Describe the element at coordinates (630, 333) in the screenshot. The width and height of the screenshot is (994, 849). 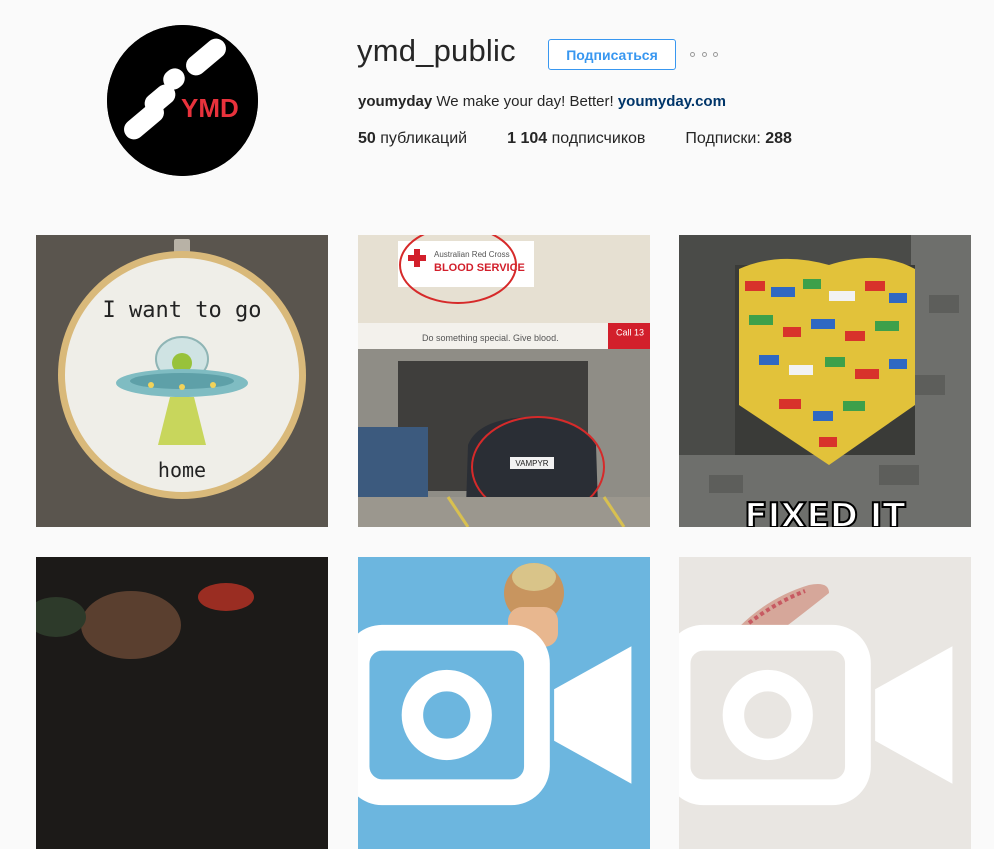
I see `call-text: Call 13` at that location.